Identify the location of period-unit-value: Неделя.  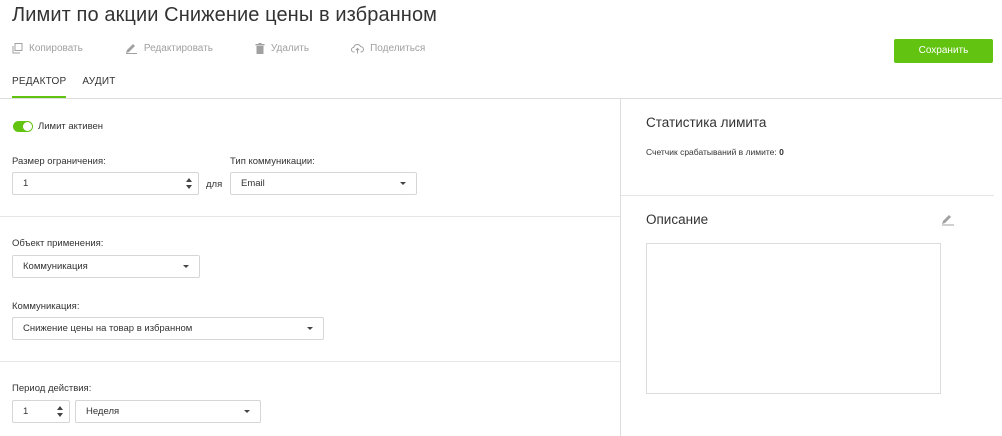
(103, 411).